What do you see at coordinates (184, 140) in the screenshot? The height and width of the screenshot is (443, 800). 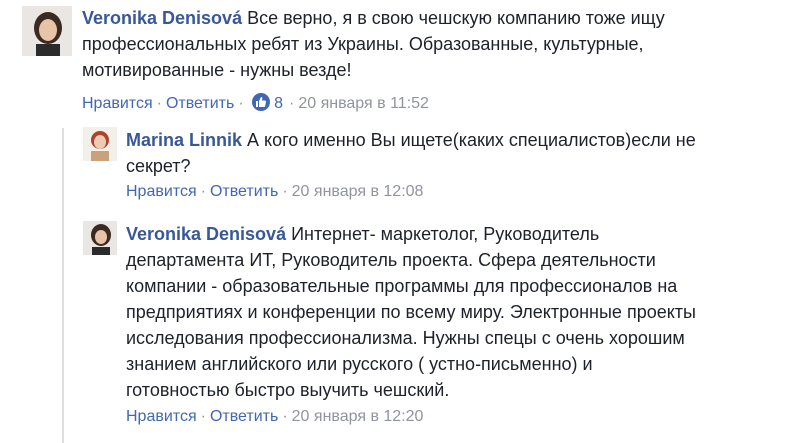 I see `comment-author: Marina Linnik` at bounding box center [184, 140].